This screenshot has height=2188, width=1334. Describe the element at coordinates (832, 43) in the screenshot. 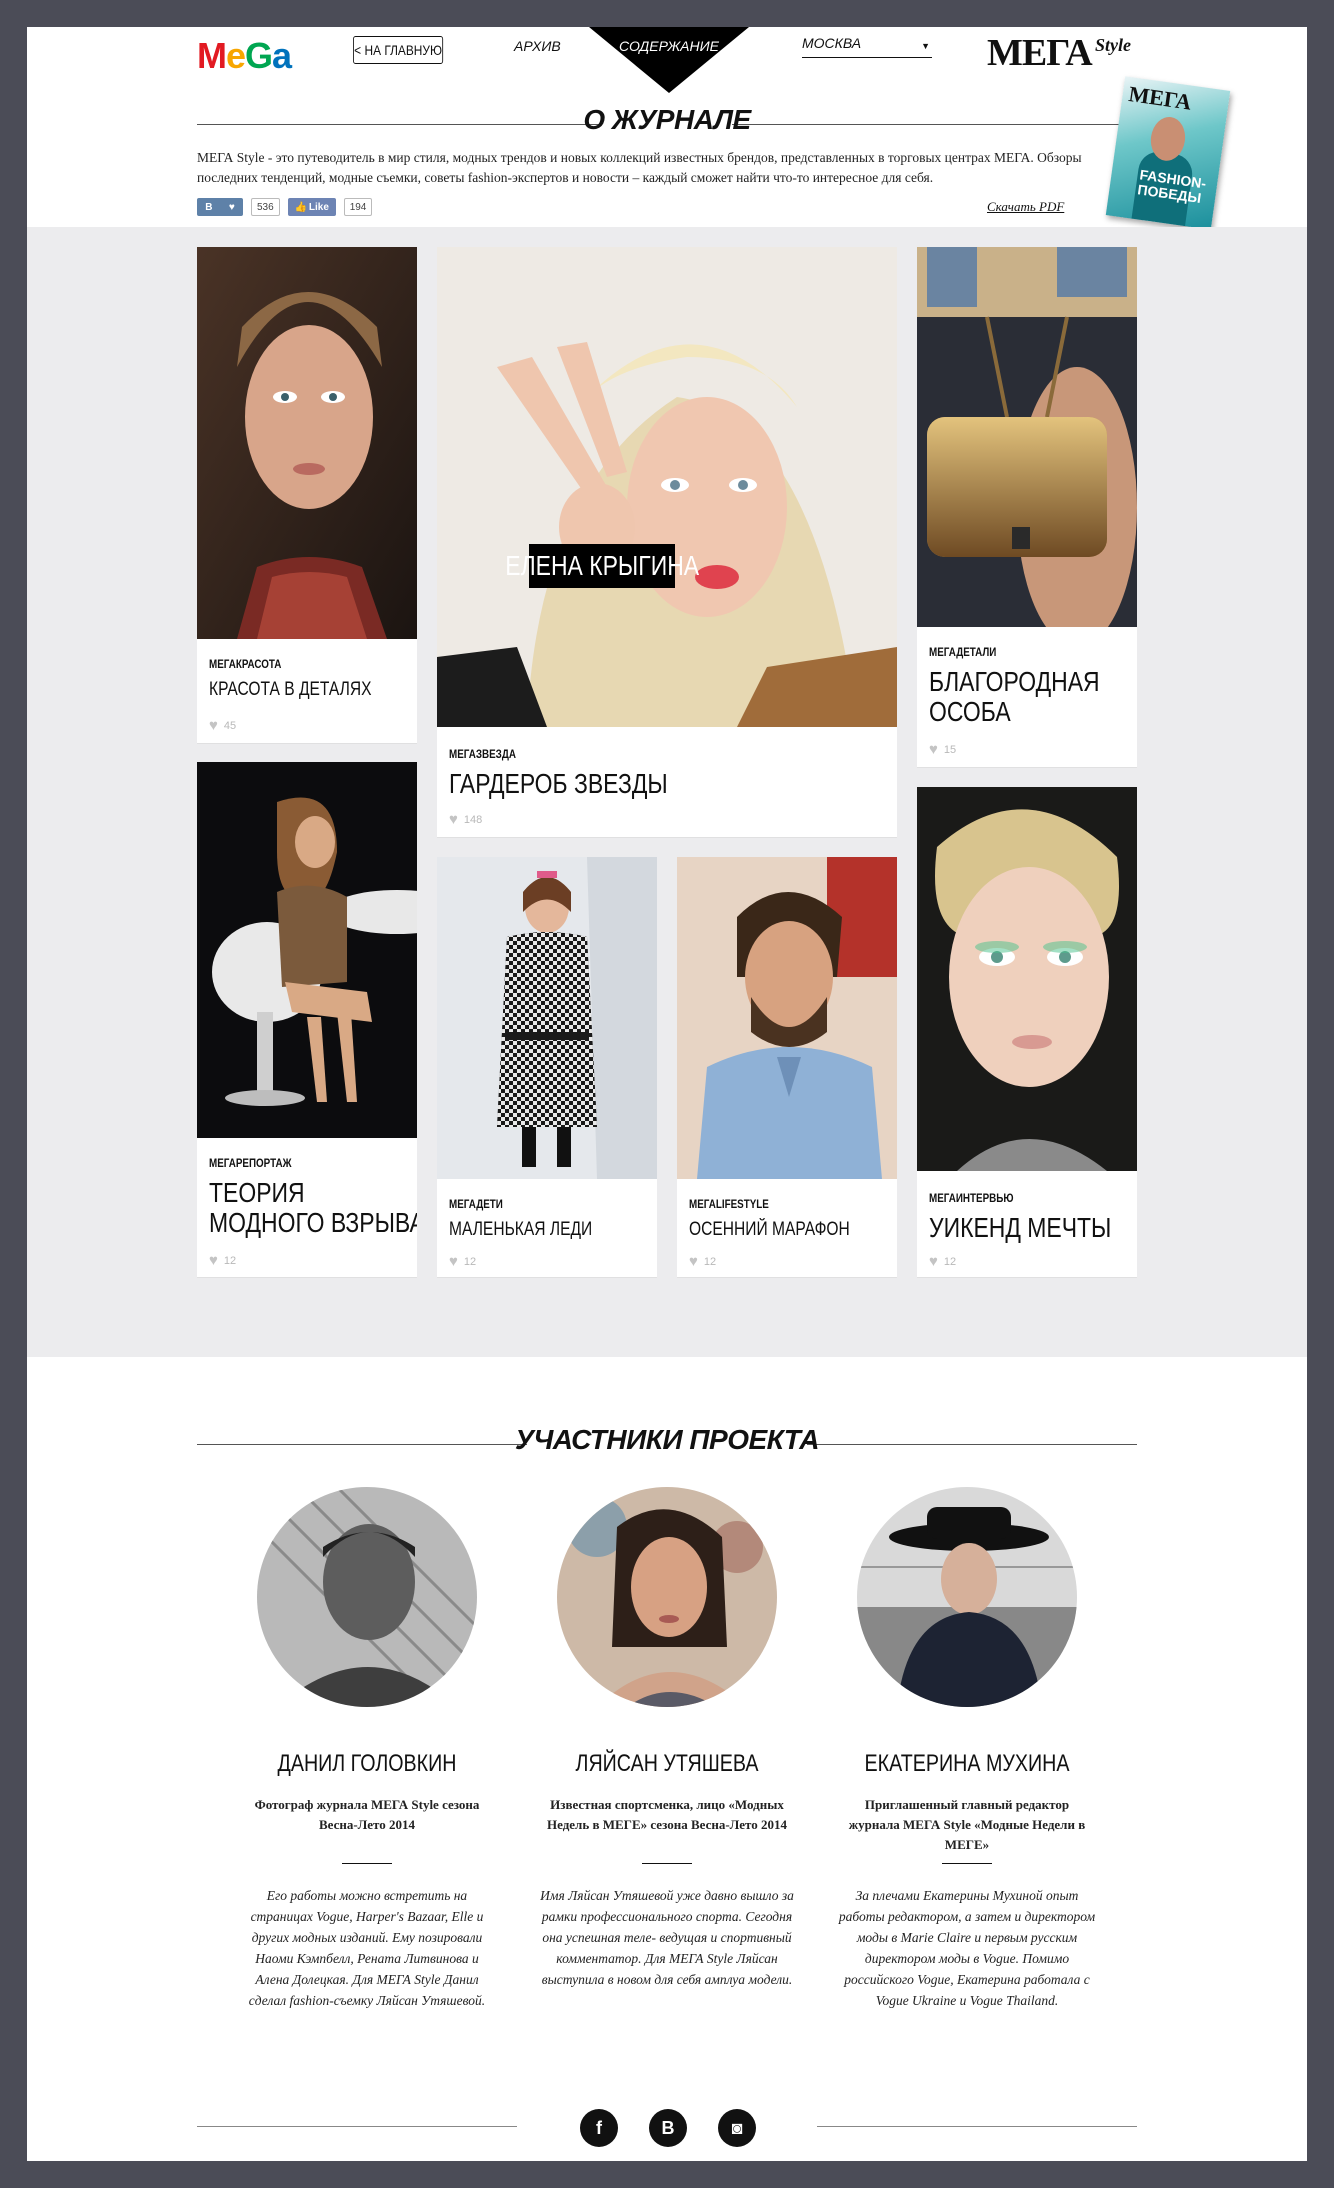

I see `city-value: МОСКВА` at that location.